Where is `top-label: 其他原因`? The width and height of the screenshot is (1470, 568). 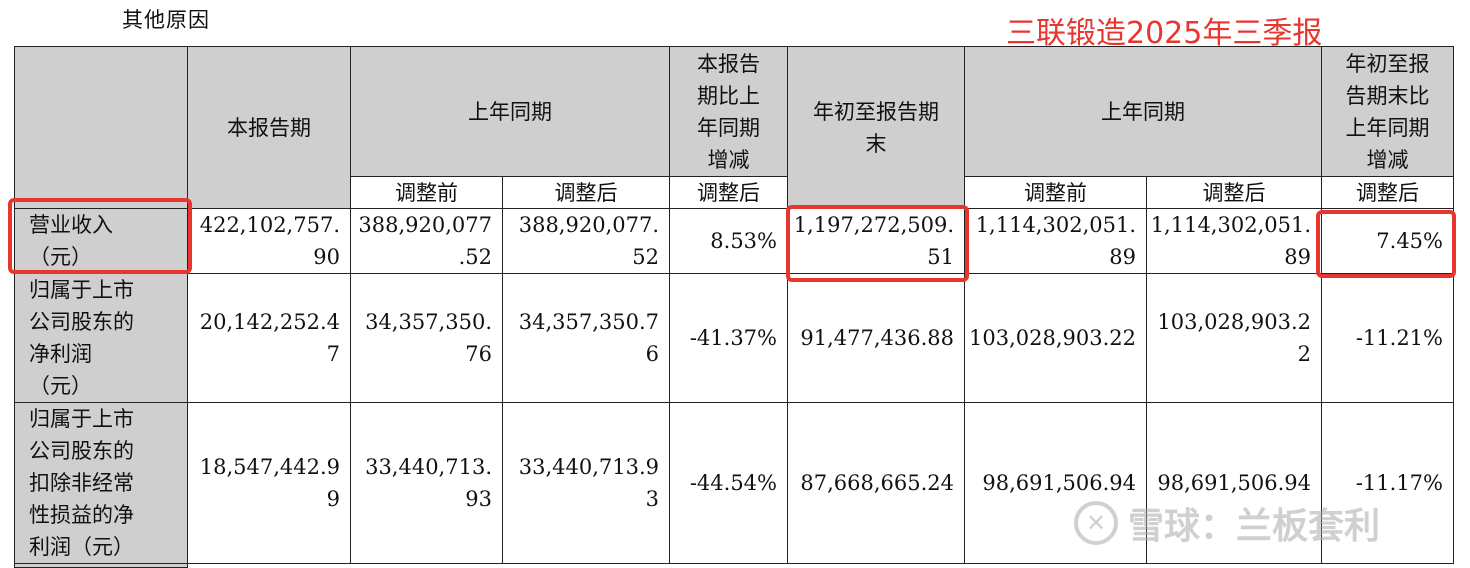
top-label: 其他原因 is located at coordinates (166, 20).